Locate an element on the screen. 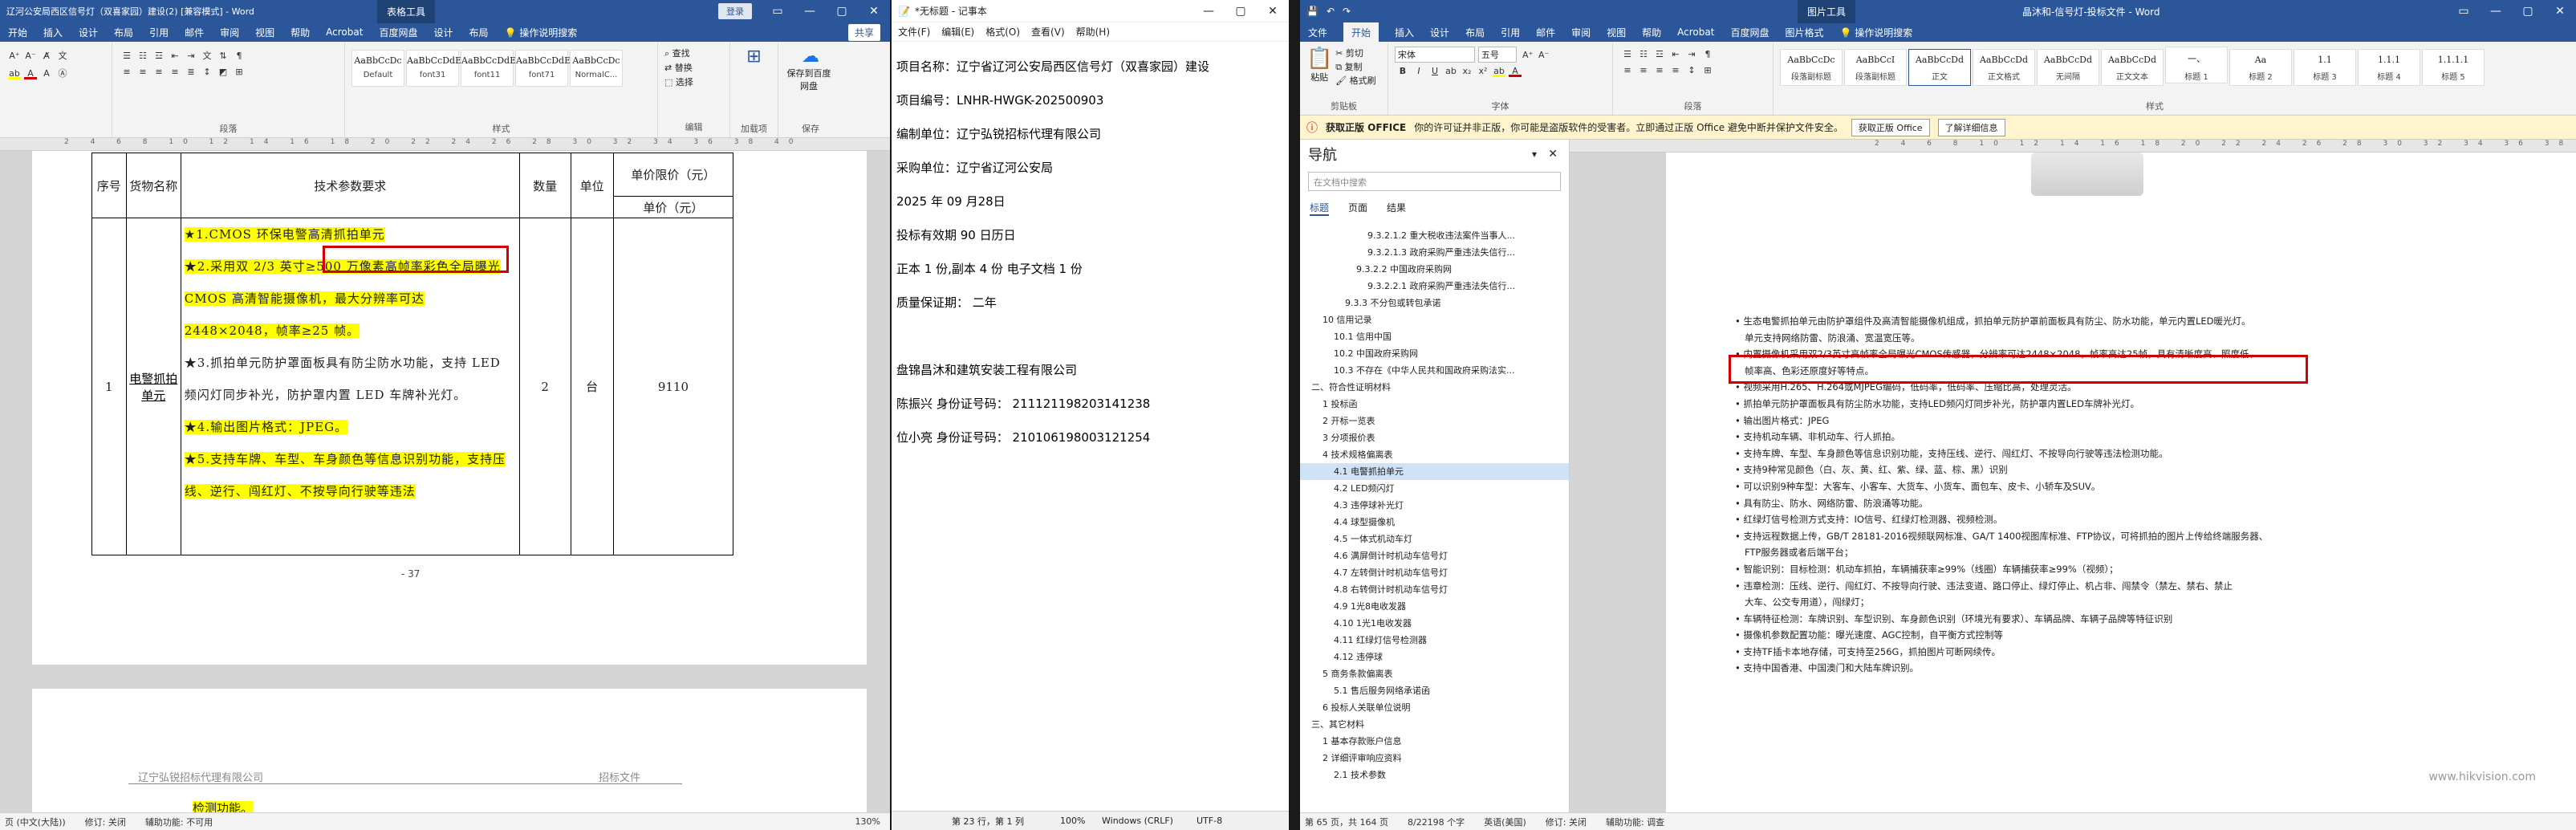 This screenshot has width=2576, height=830. page-count: 第 65 页，共 164 页 is located at coordinates (1346, 822).